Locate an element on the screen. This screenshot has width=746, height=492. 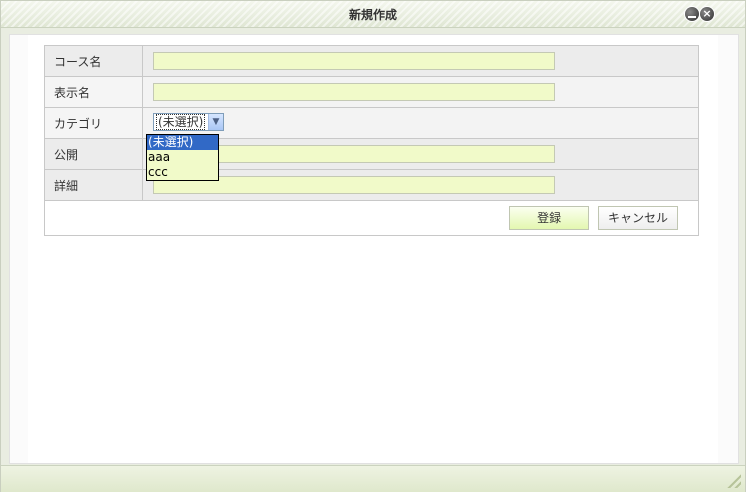
status-bar is located at coordinates (373, 478).